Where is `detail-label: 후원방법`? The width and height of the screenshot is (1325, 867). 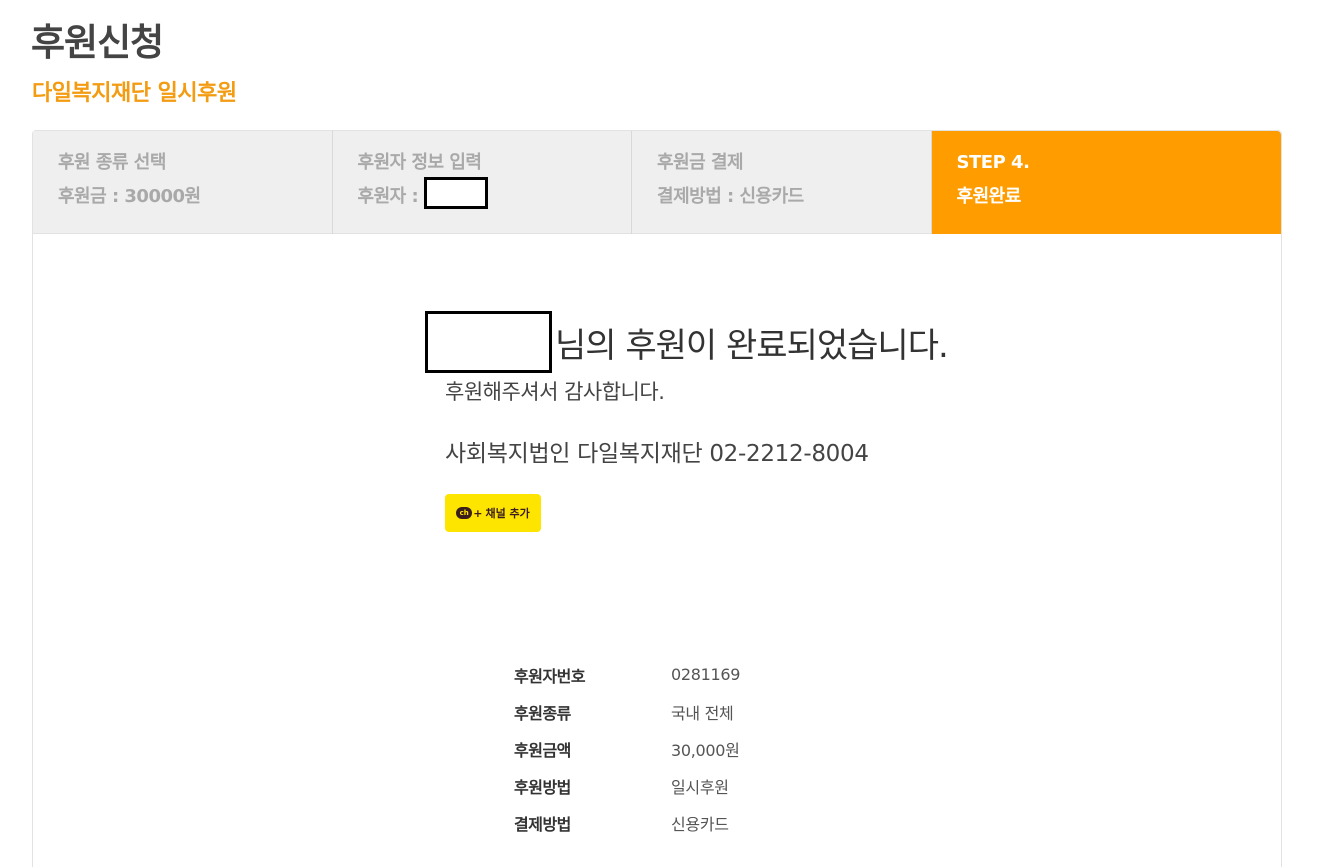 detail-label: 후원방법 is located at coordinates (542, 787).